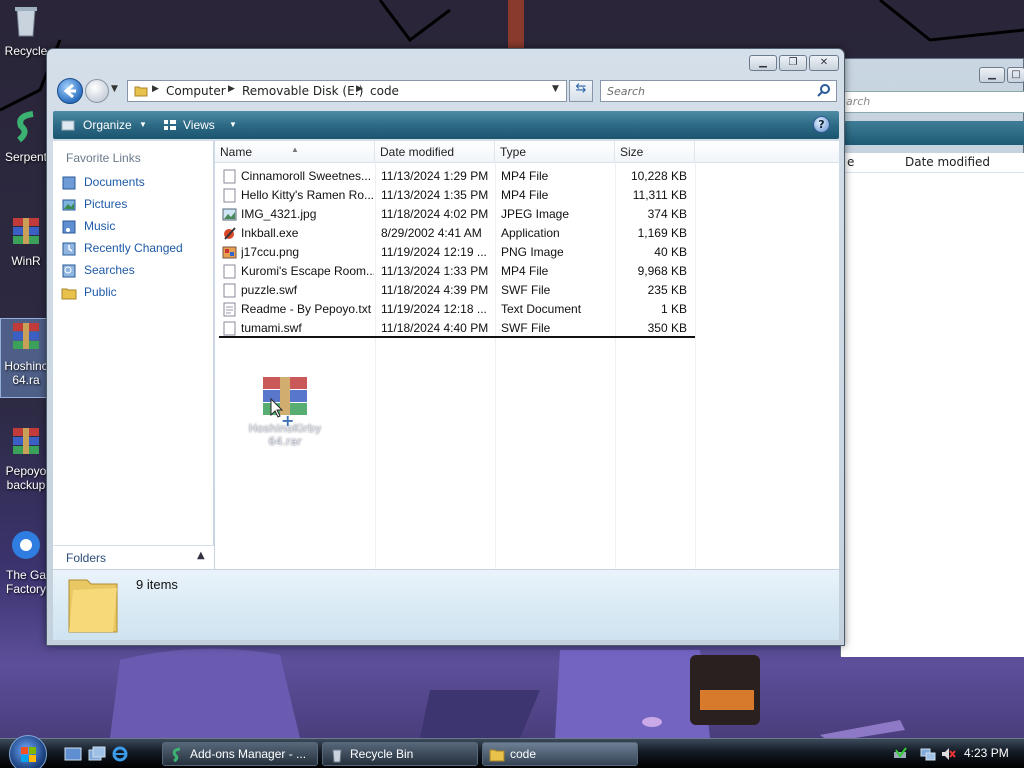  What do you see at coordinates (105, 125) in the screenshot?
I see `organize-button: Organize ▼` at bounding box center [105, 125].